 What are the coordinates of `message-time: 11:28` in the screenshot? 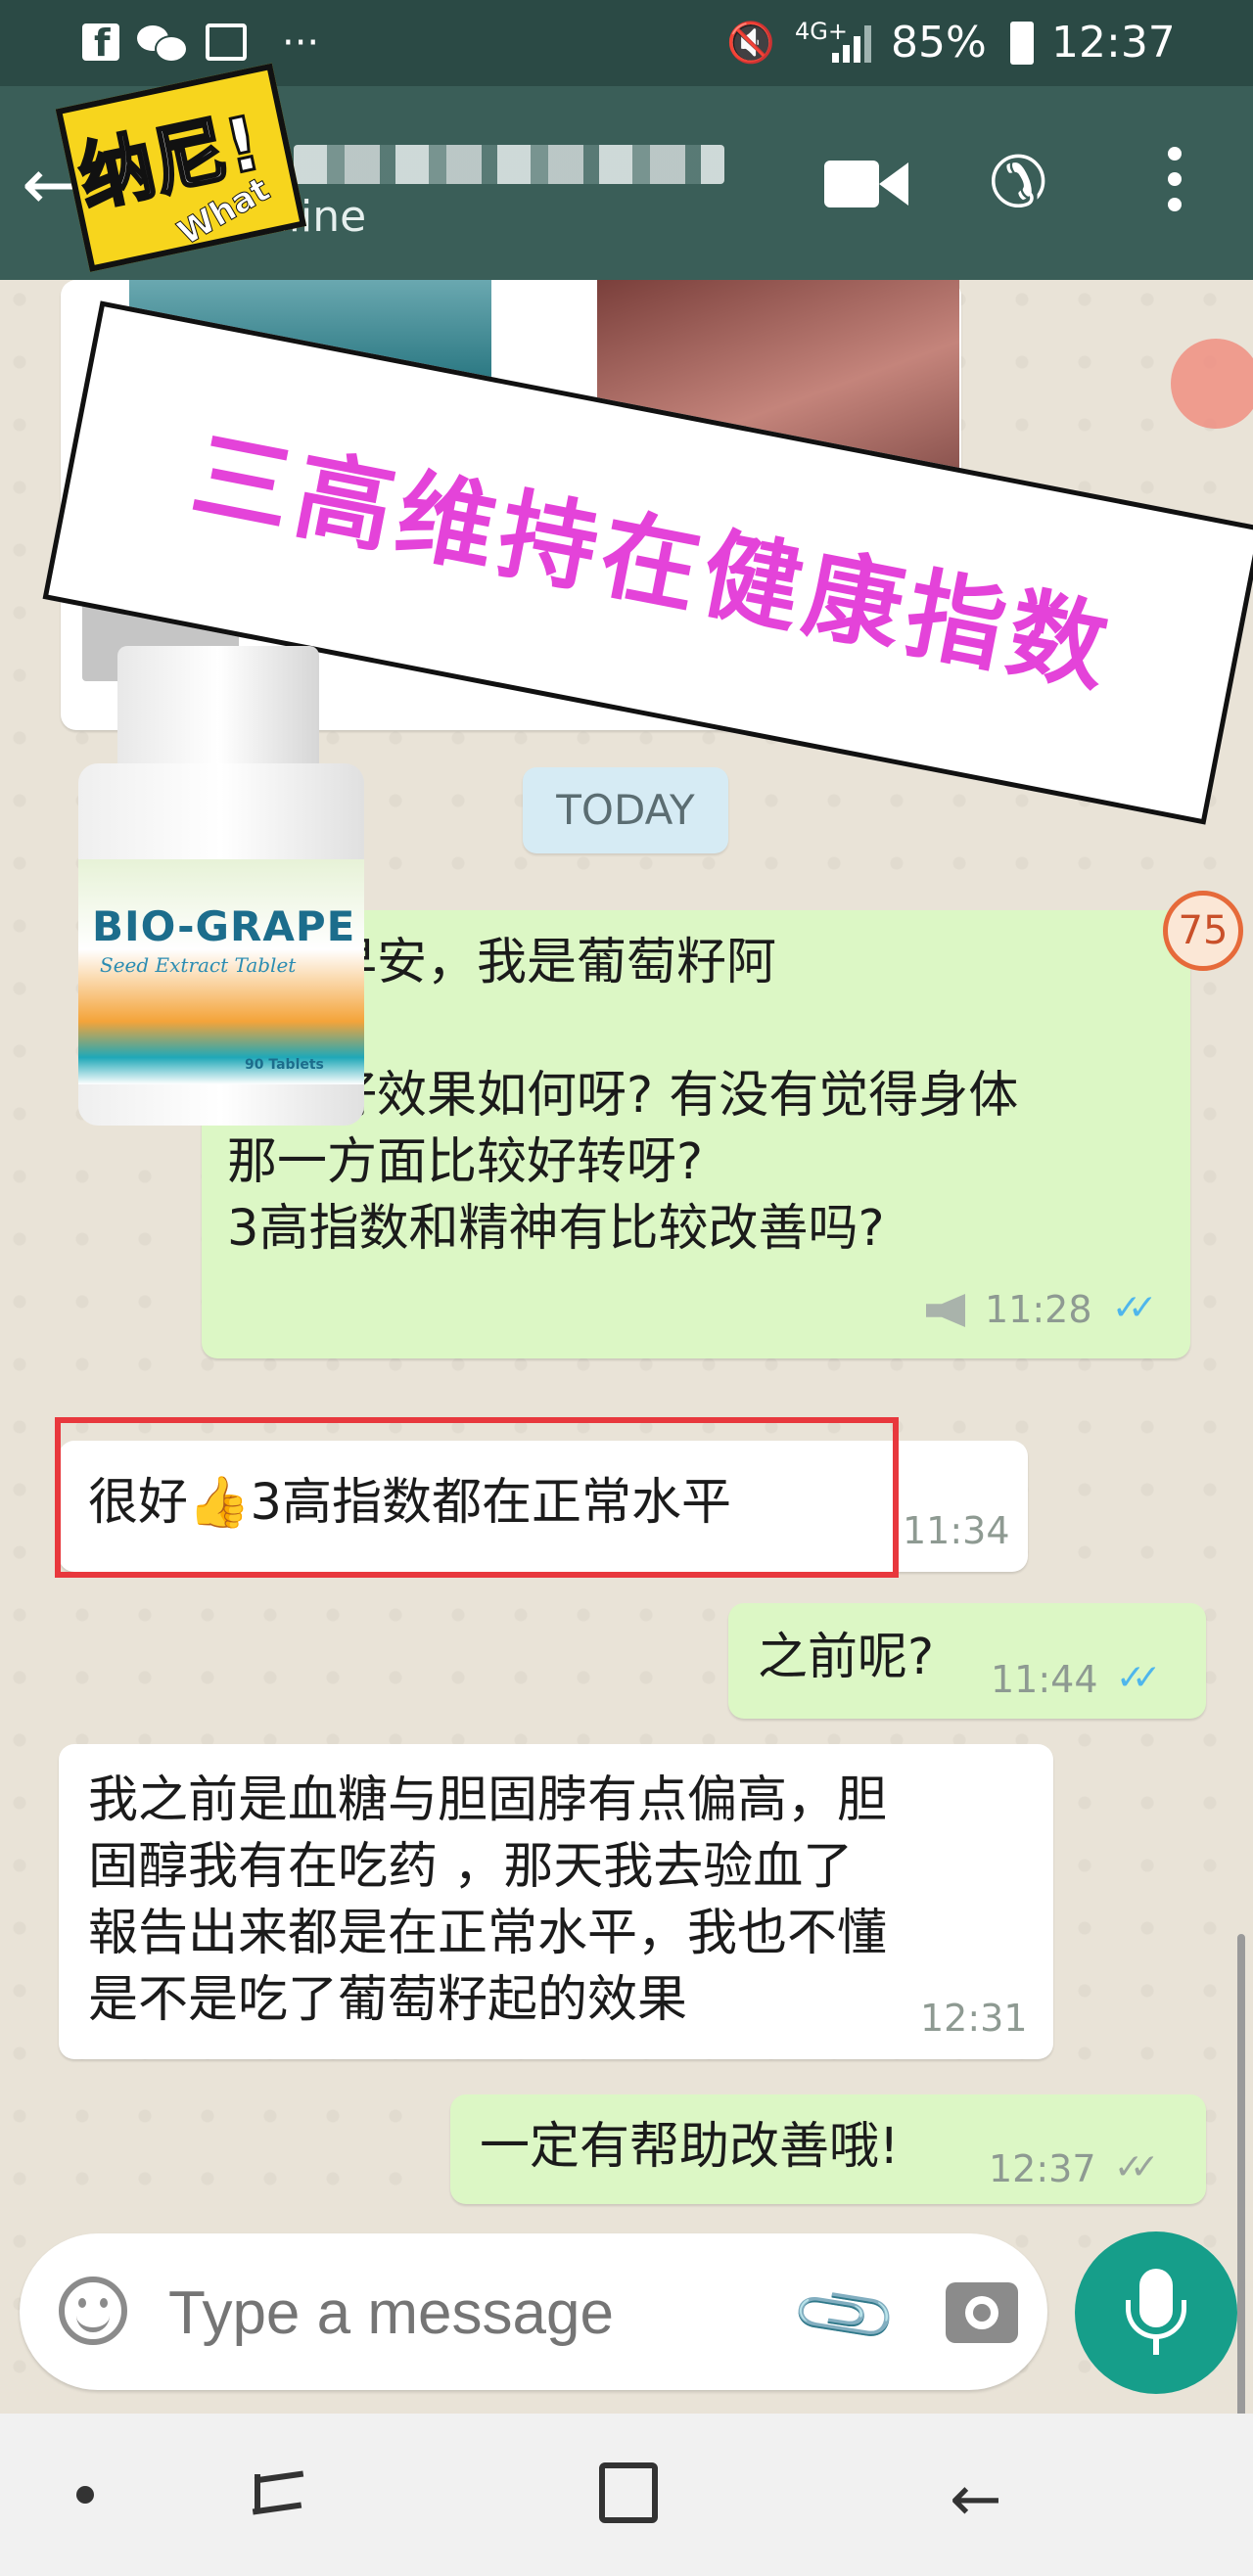 It's located at (1038, 1310).